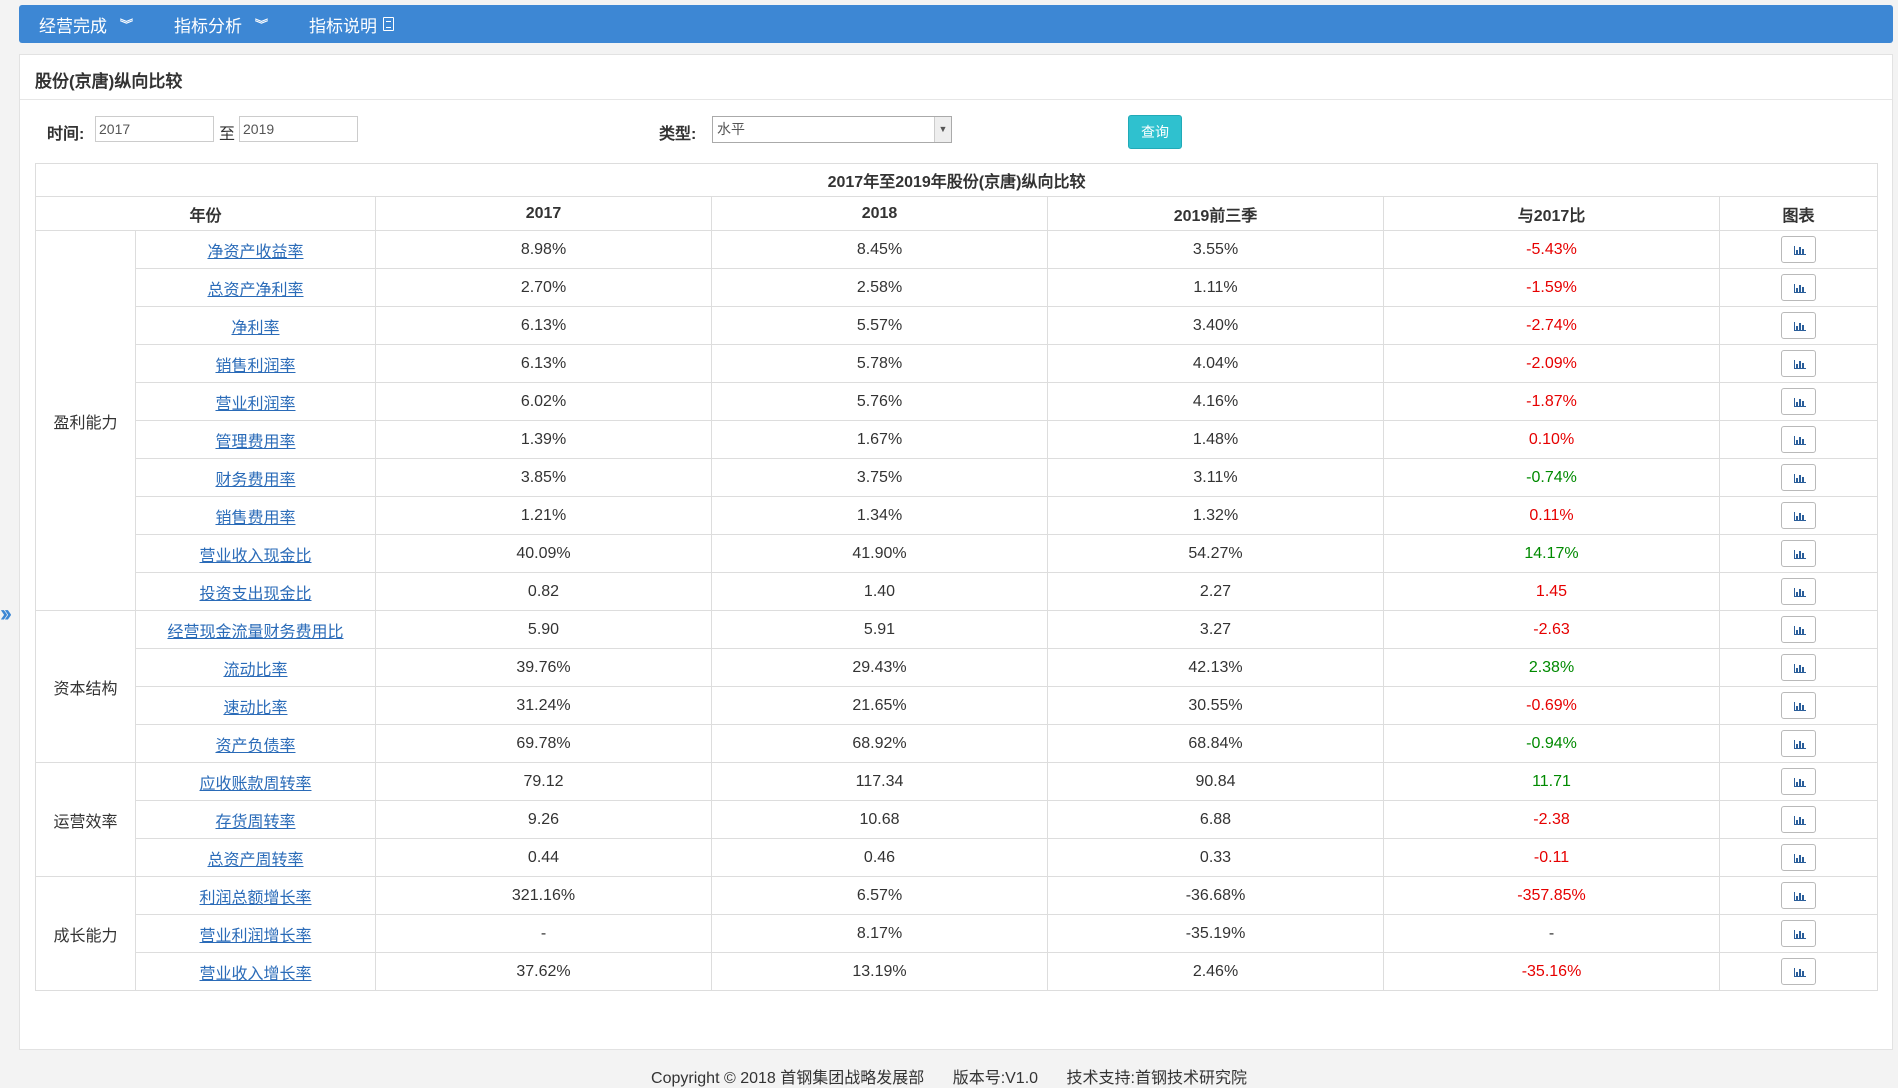  I want to click on nav-menu-indicator-description: 指标说明, so click(351, 24).